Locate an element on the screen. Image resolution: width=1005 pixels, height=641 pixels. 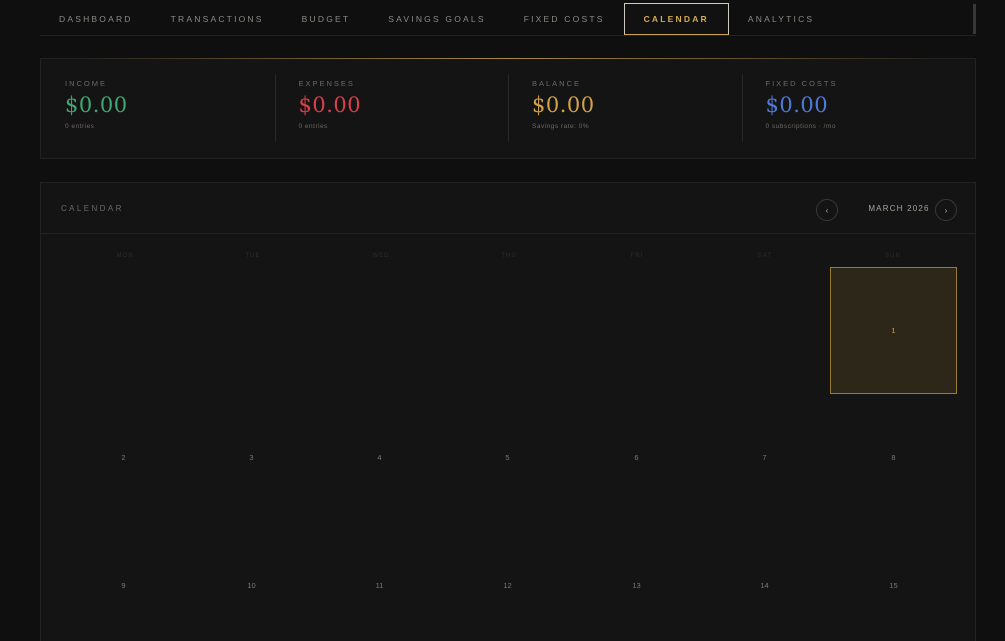
income-stat: INCOME $0.00 0 entries is located at coordinates (158, 108).